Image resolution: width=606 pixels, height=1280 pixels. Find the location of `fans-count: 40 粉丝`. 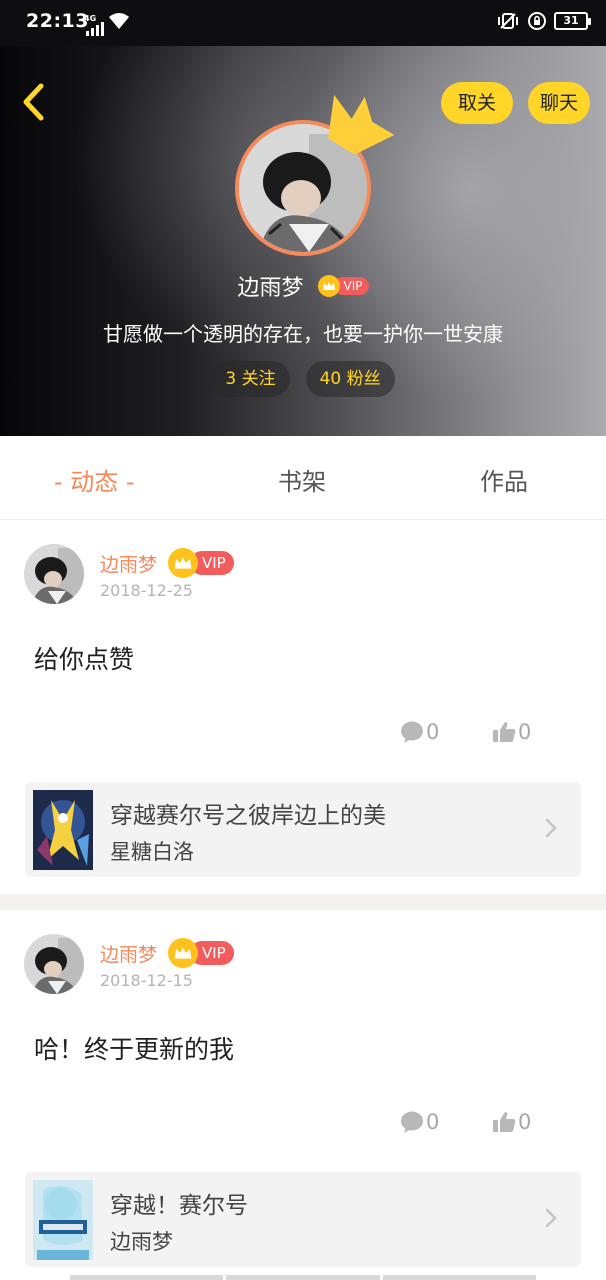

fans-count: 40 粉丝 is located at coordinates (350, 379).